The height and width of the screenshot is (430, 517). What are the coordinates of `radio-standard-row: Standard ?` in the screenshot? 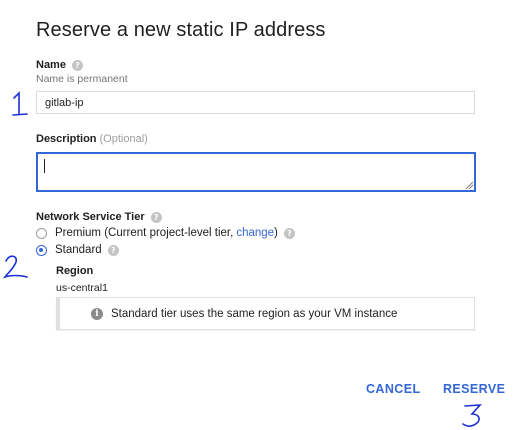 It's located at (77, 250).